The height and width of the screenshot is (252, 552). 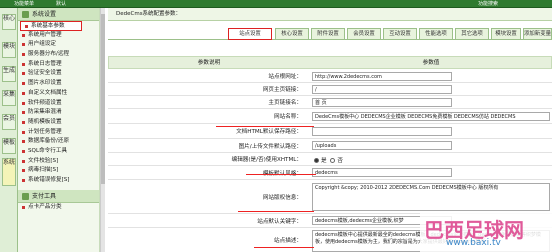 What do you see at coordinates (431, 63) in the screenshot?
I see `column-header: 参数值` at bounding box center [431, 63].